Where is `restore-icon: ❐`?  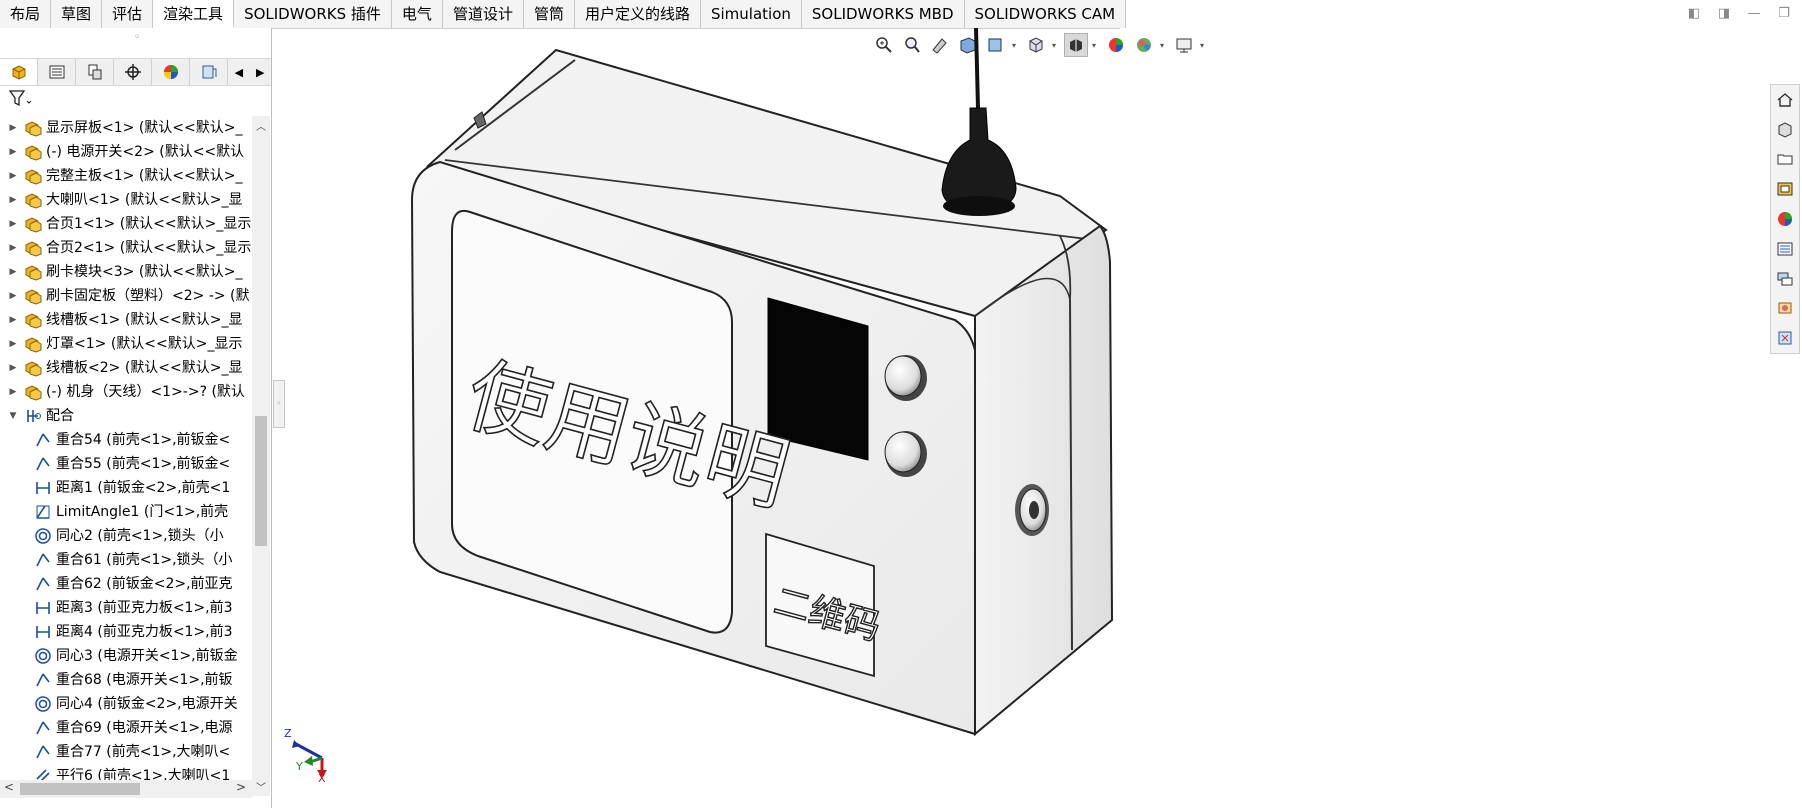 restore-icon: ❐ is located at coordinates (1784, 14).